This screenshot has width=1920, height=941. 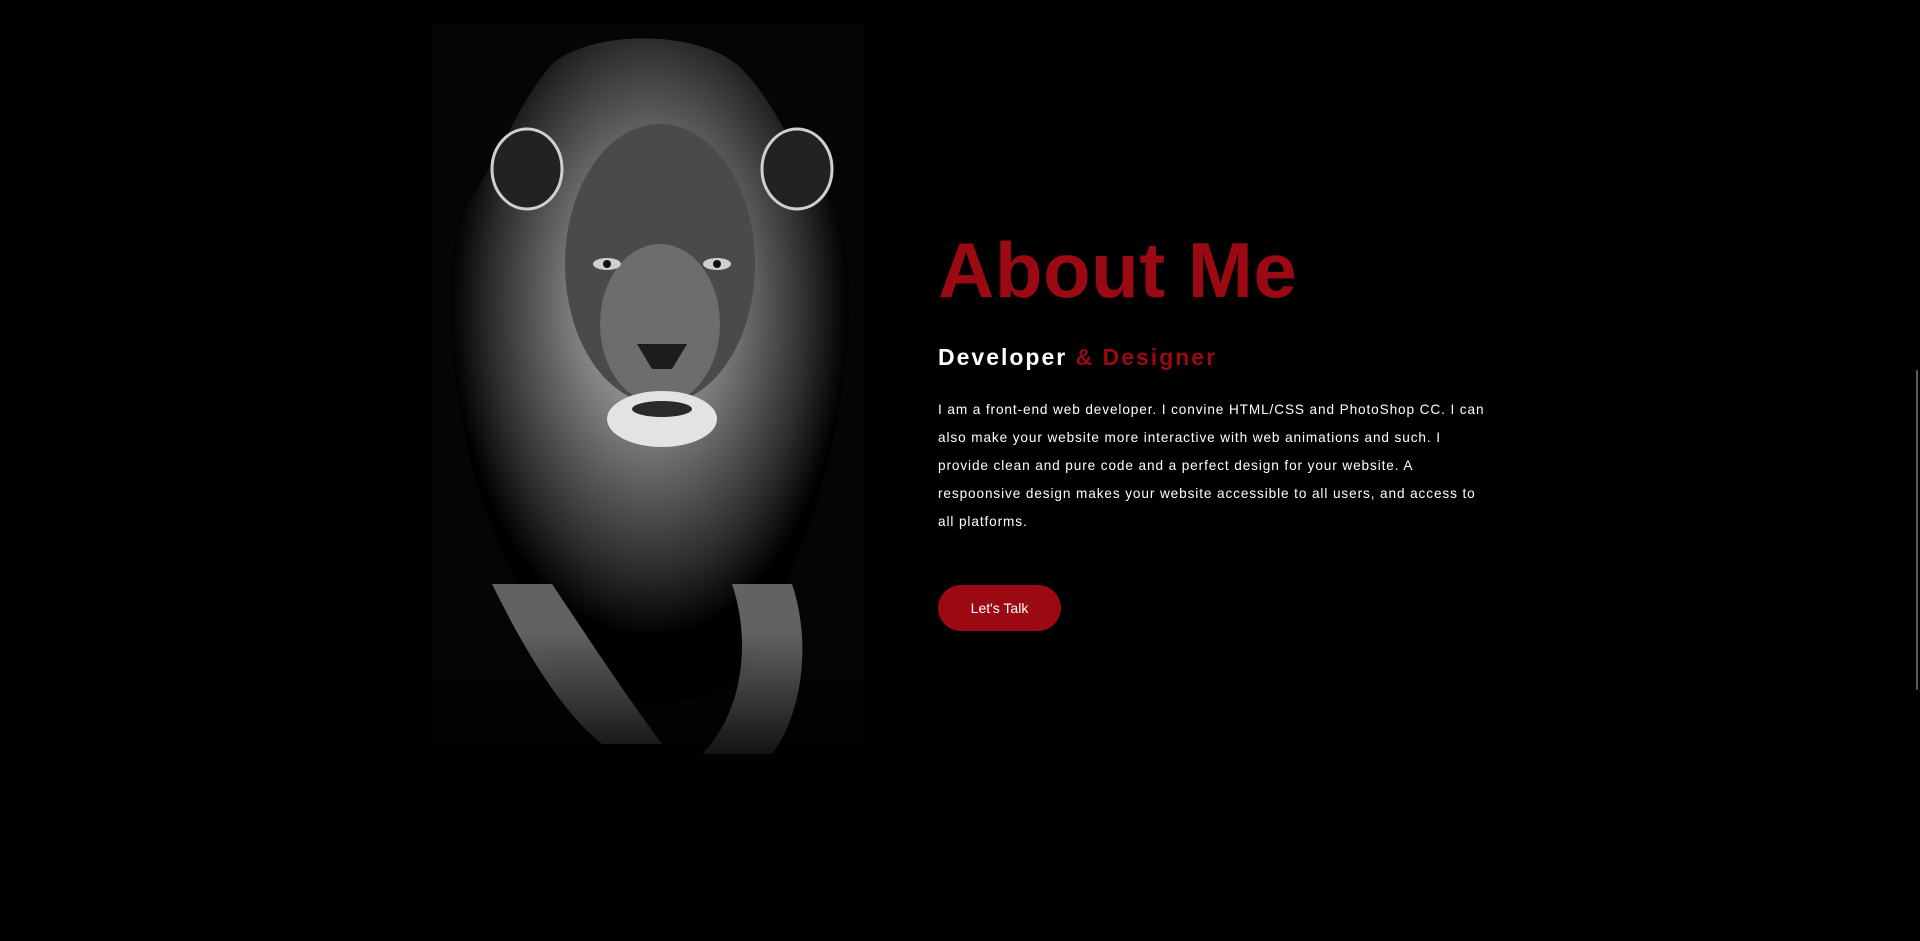 What do you see at coordinates (1915, 470) in the screenshot?
I see `scrollbar` at bounding box center [1915, 470].